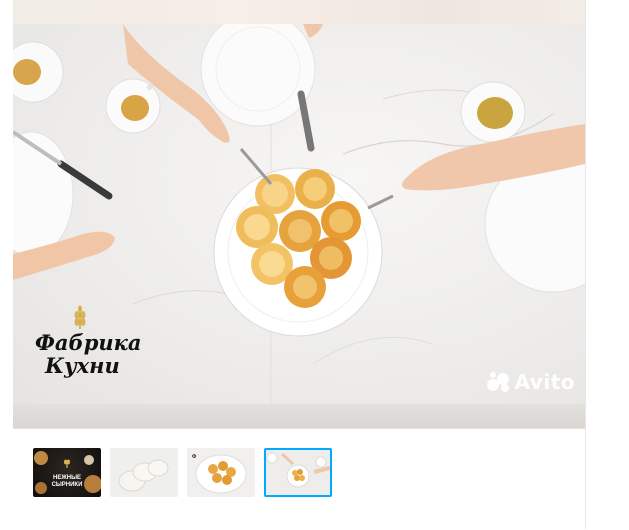  Describe the element at coordinates (82, 365) in the screenshot. I see `brand-logo-line2: Кухни` at that location.